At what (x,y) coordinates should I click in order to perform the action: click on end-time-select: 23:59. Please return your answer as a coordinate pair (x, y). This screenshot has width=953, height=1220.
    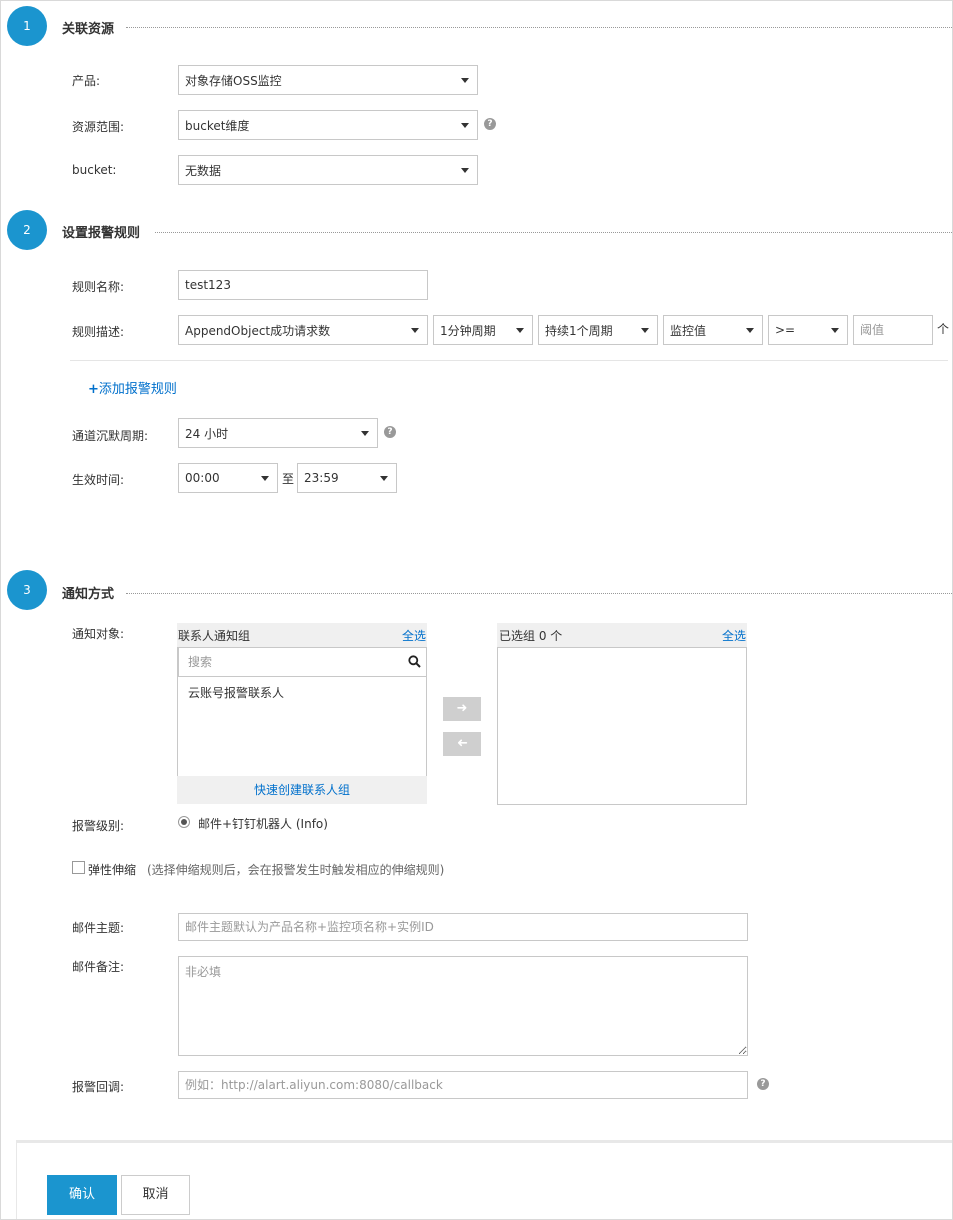
    Looking at the image, I should click on (347, 478).